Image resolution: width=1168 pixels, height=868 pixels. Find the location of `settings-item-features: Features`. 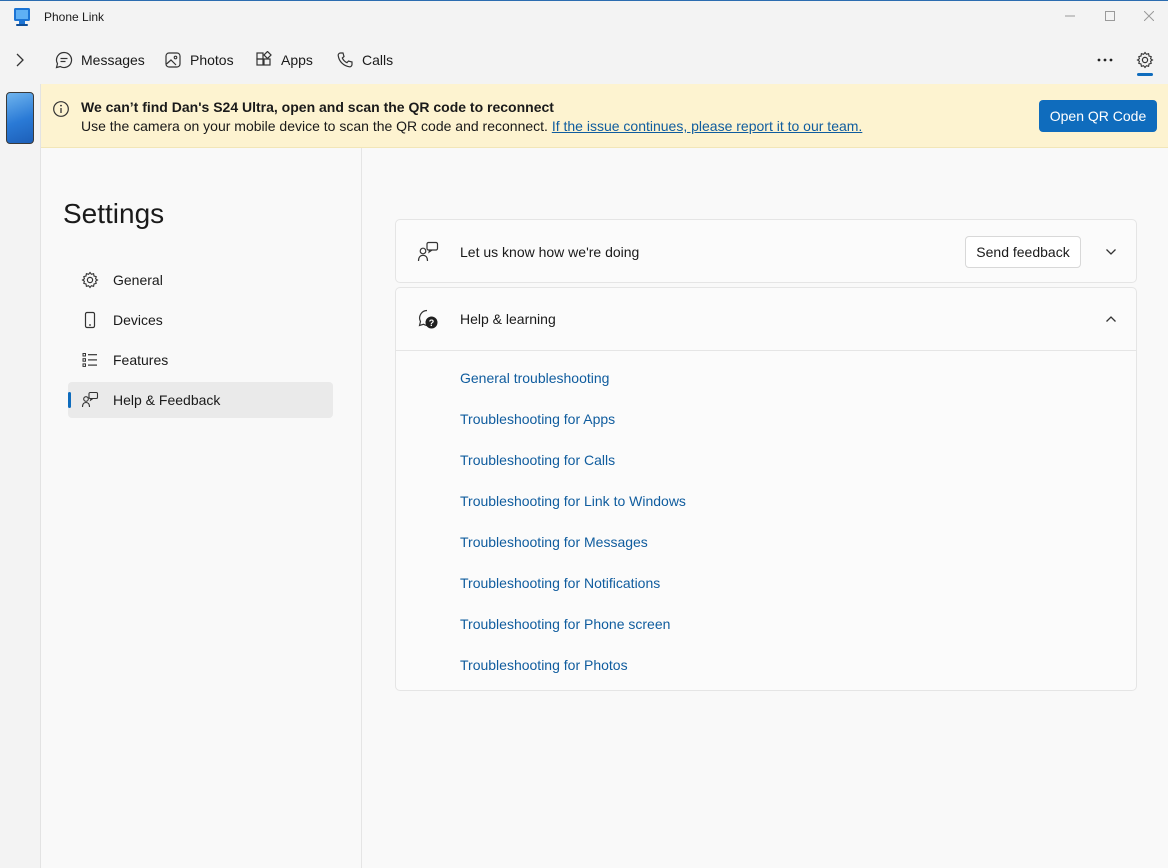

settings-item-features: Features is located at coordinates (200, 360).